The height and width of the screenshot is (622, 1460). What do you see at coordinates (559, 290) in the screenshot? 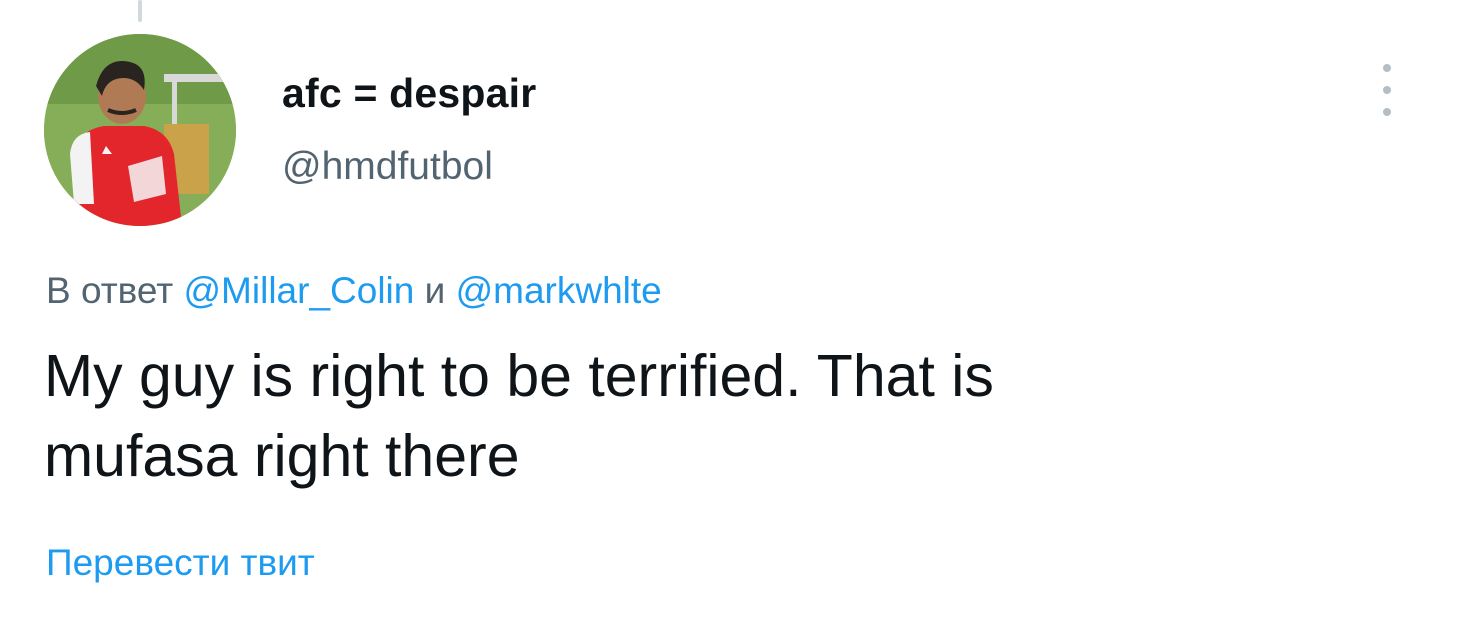
I see `reply-mention-2: @markwhlte` at bounding box center [559, 290].